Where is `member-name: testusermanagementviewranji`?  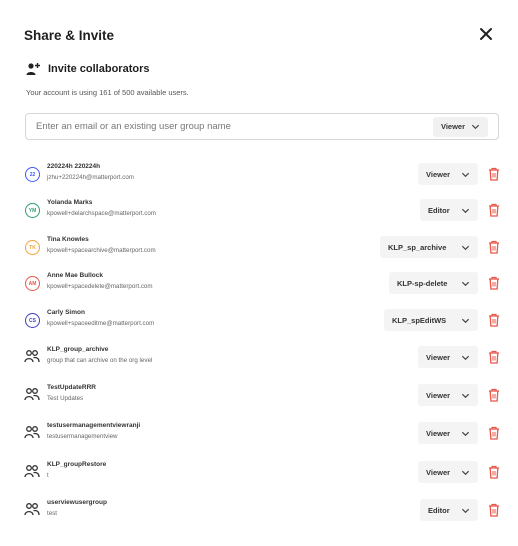 member-name: testusermanagementviewranji is located at coordinates (94, 425).